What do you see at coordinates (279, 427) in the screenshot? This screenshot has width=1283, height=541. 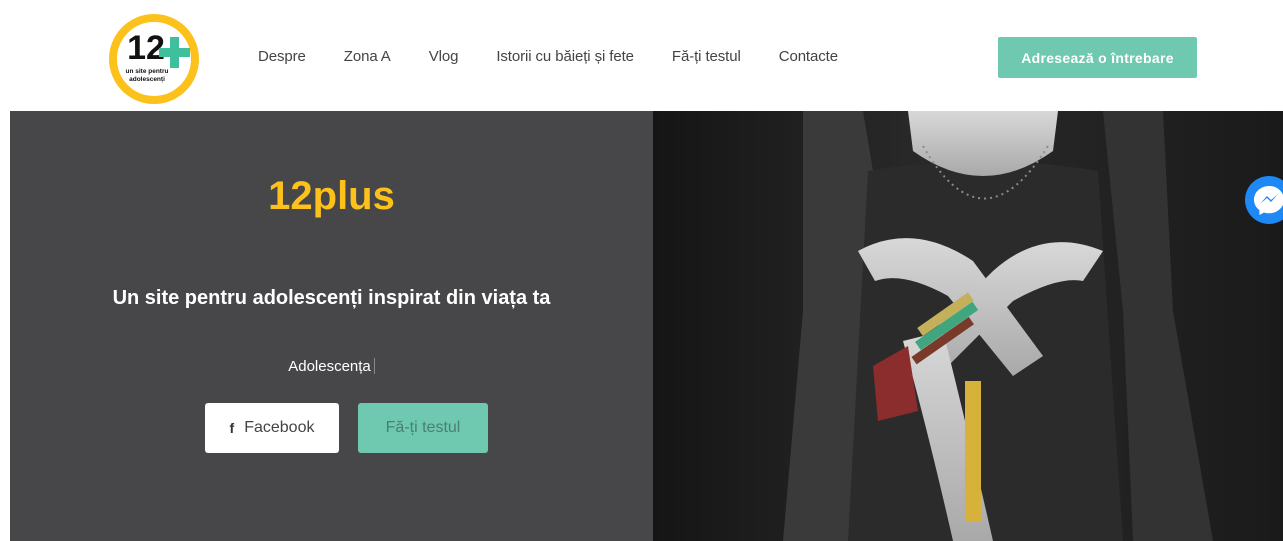 I see `facebook-button-label: Facebook` at bounding box center [279, 427].